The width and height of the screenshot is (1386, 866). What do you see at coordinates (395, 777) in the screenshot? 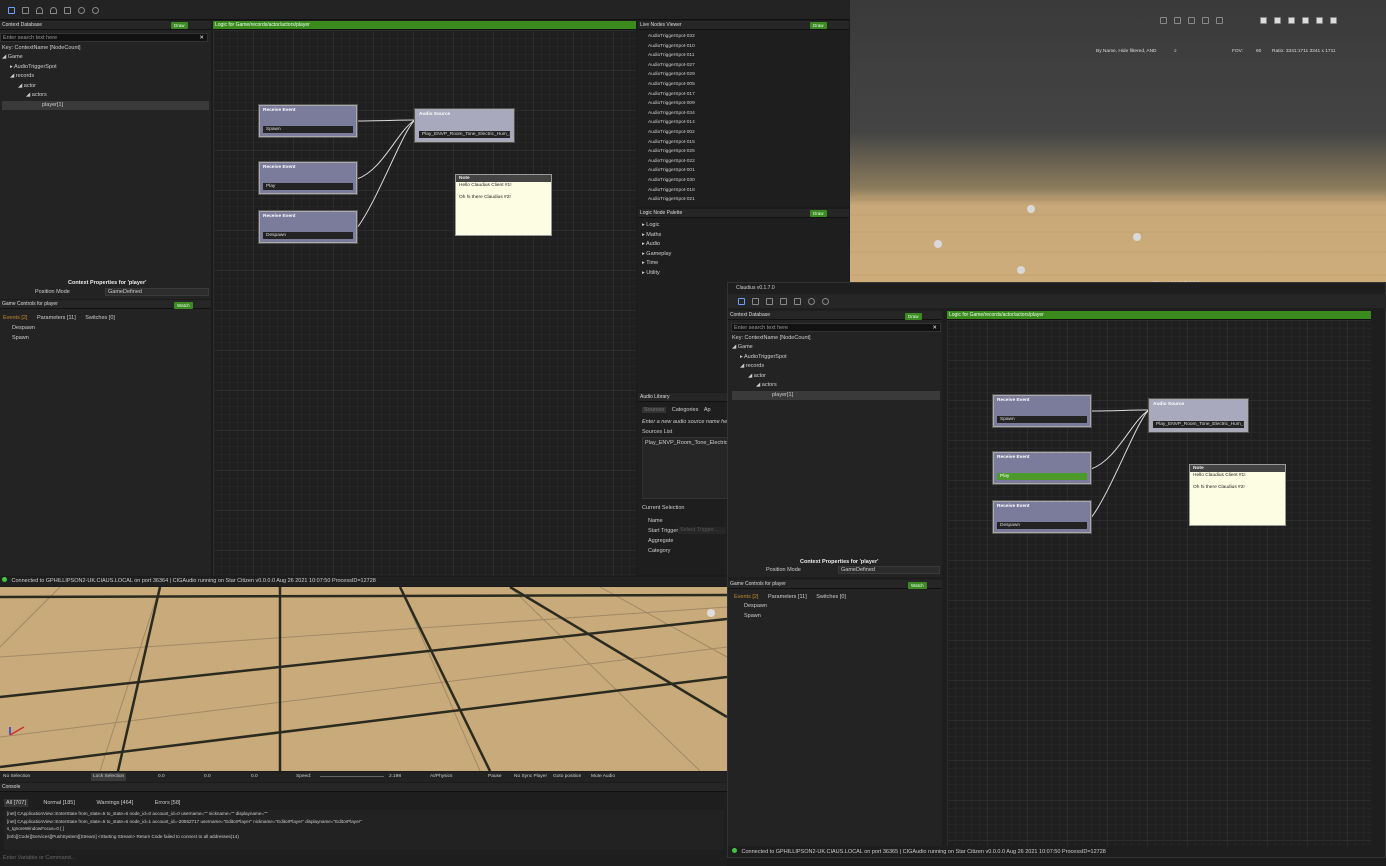
I see `speed-value: 2.198` at bounding box center [395, 777].